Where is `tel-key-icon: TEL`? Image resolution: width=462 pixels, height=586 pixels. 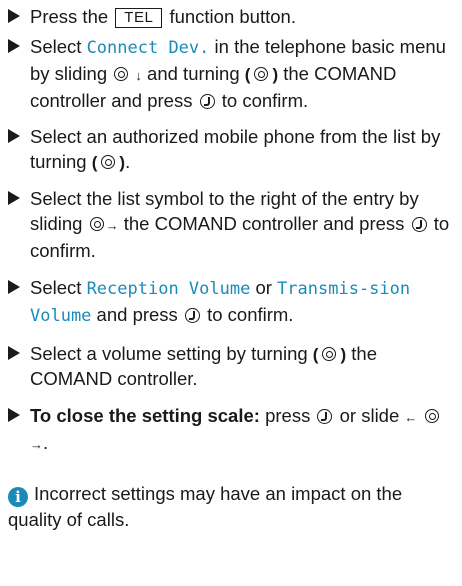 tel-key-icon: TEL is located at coordinates (139, 18).